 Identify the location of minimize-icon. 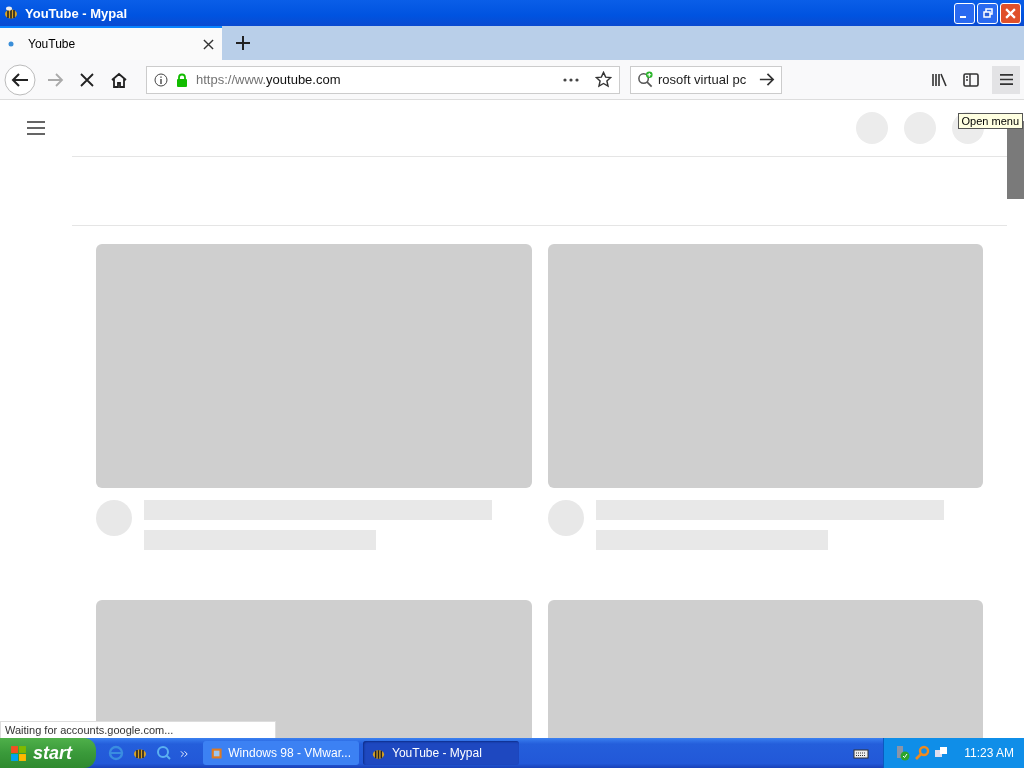
(963, 16).